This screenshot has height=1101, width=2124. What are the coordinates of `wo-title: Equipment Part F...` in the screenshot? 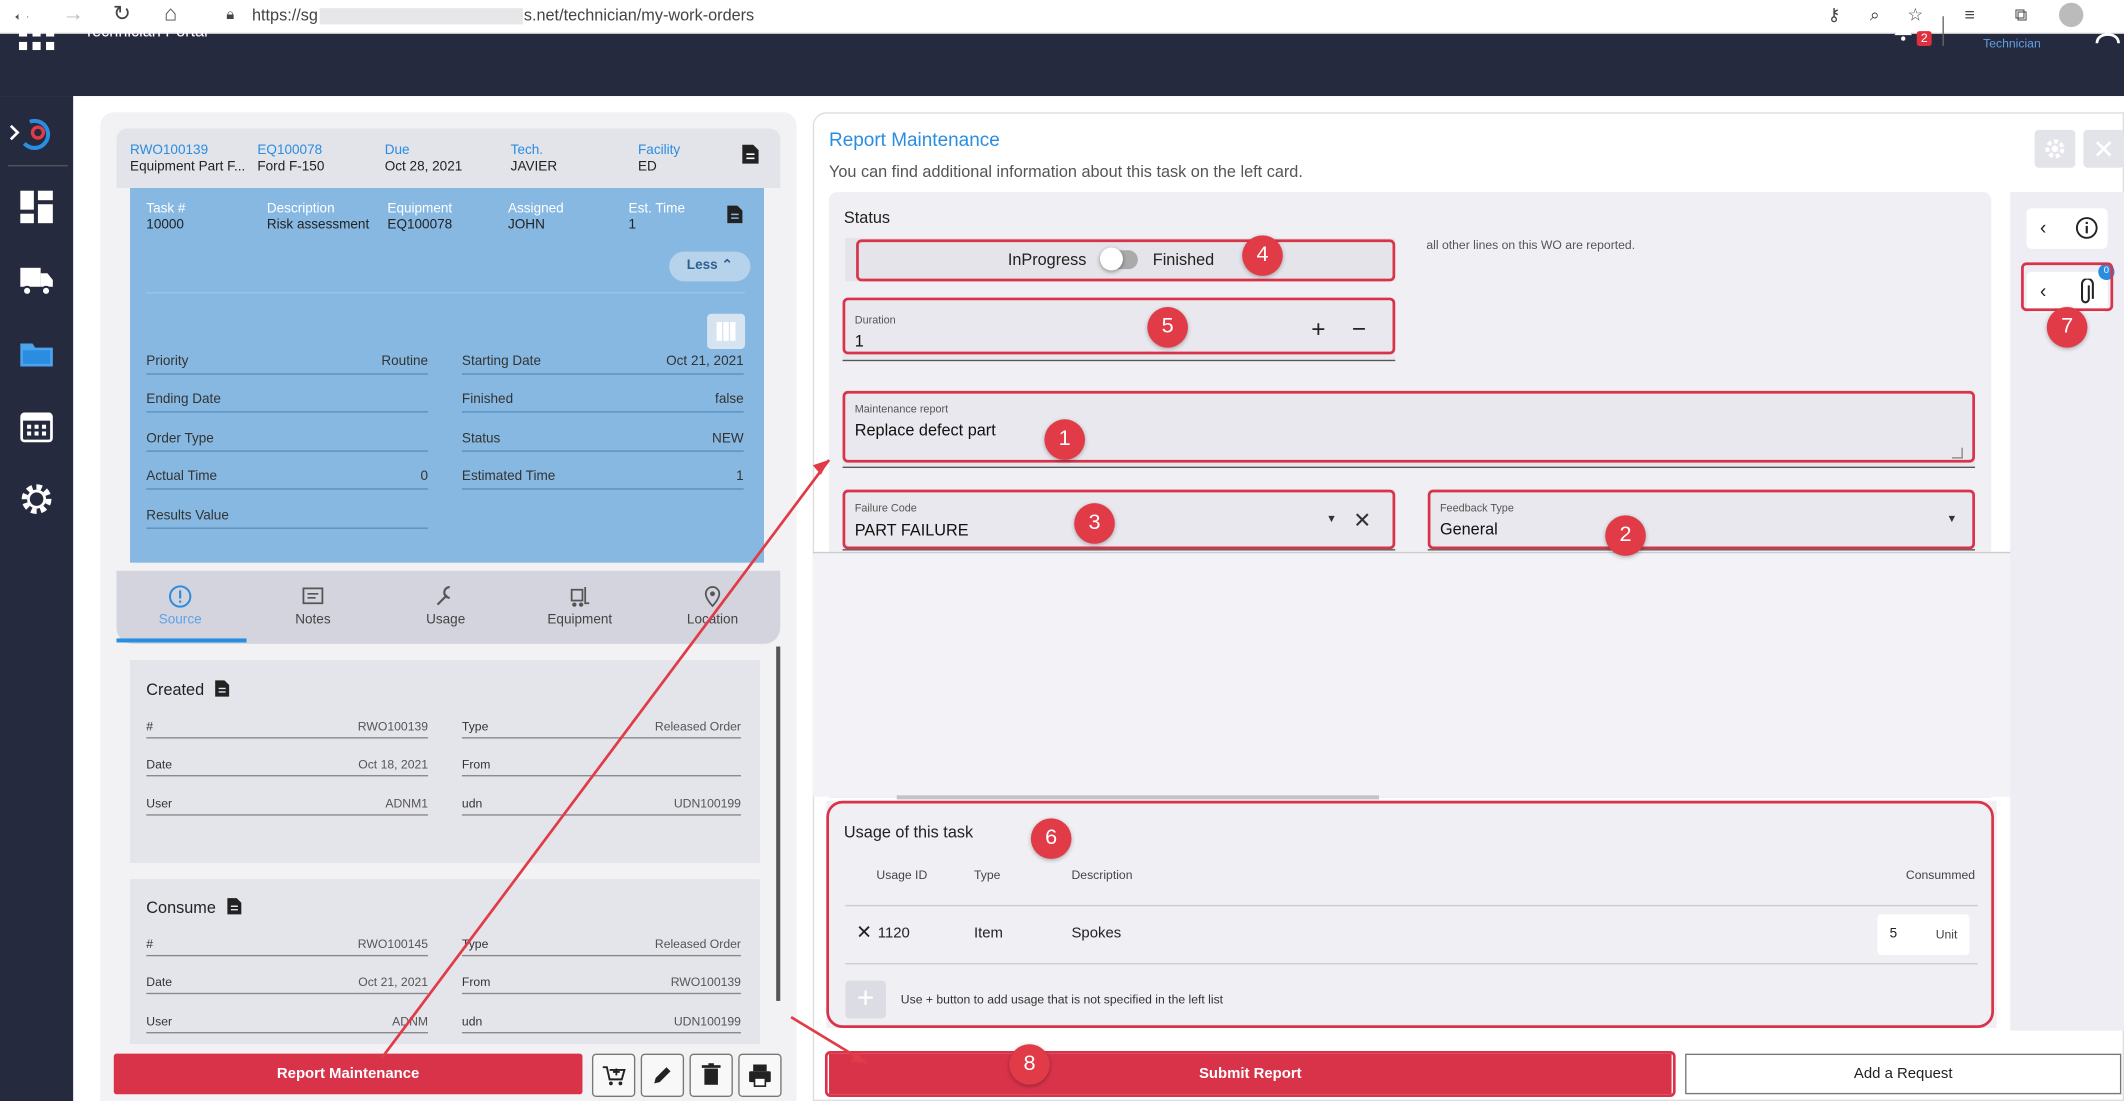 It's located at (188, 167).